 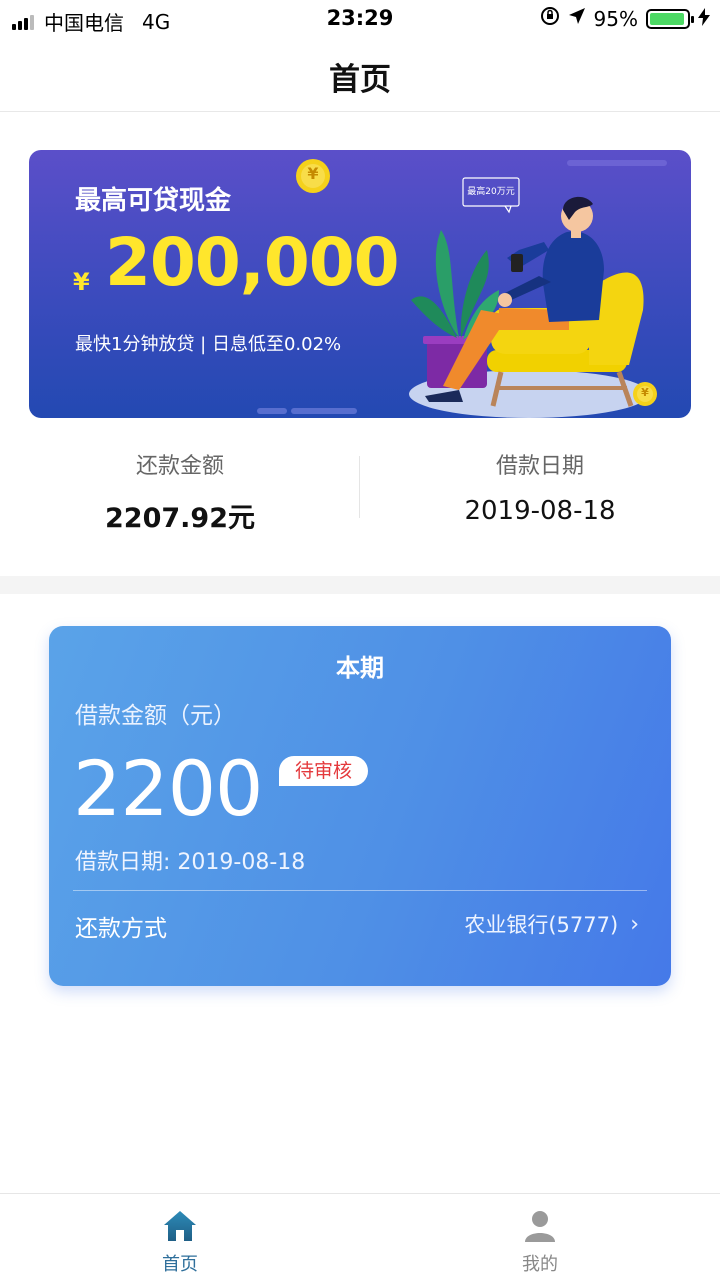 What do you see at coordinates (180, 1242) in the screenshot?
I see `tab-home: 首页` at bounding box center [180, 1242].